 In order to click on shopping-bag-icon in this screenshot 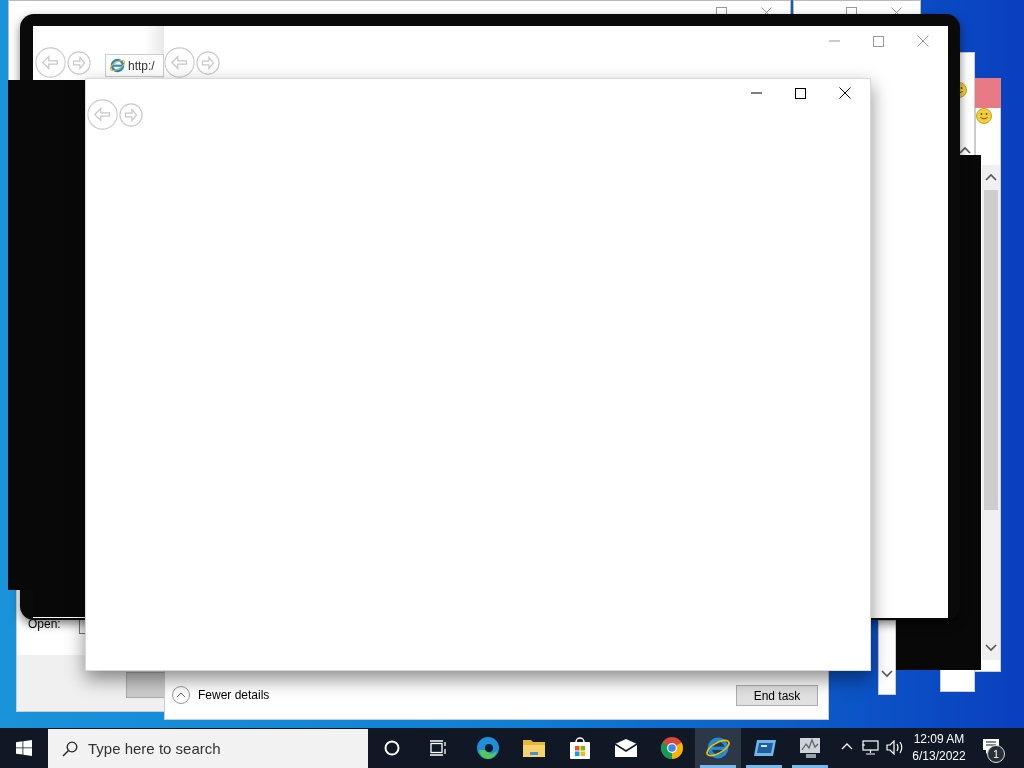, I will do `click(580, 748)`.